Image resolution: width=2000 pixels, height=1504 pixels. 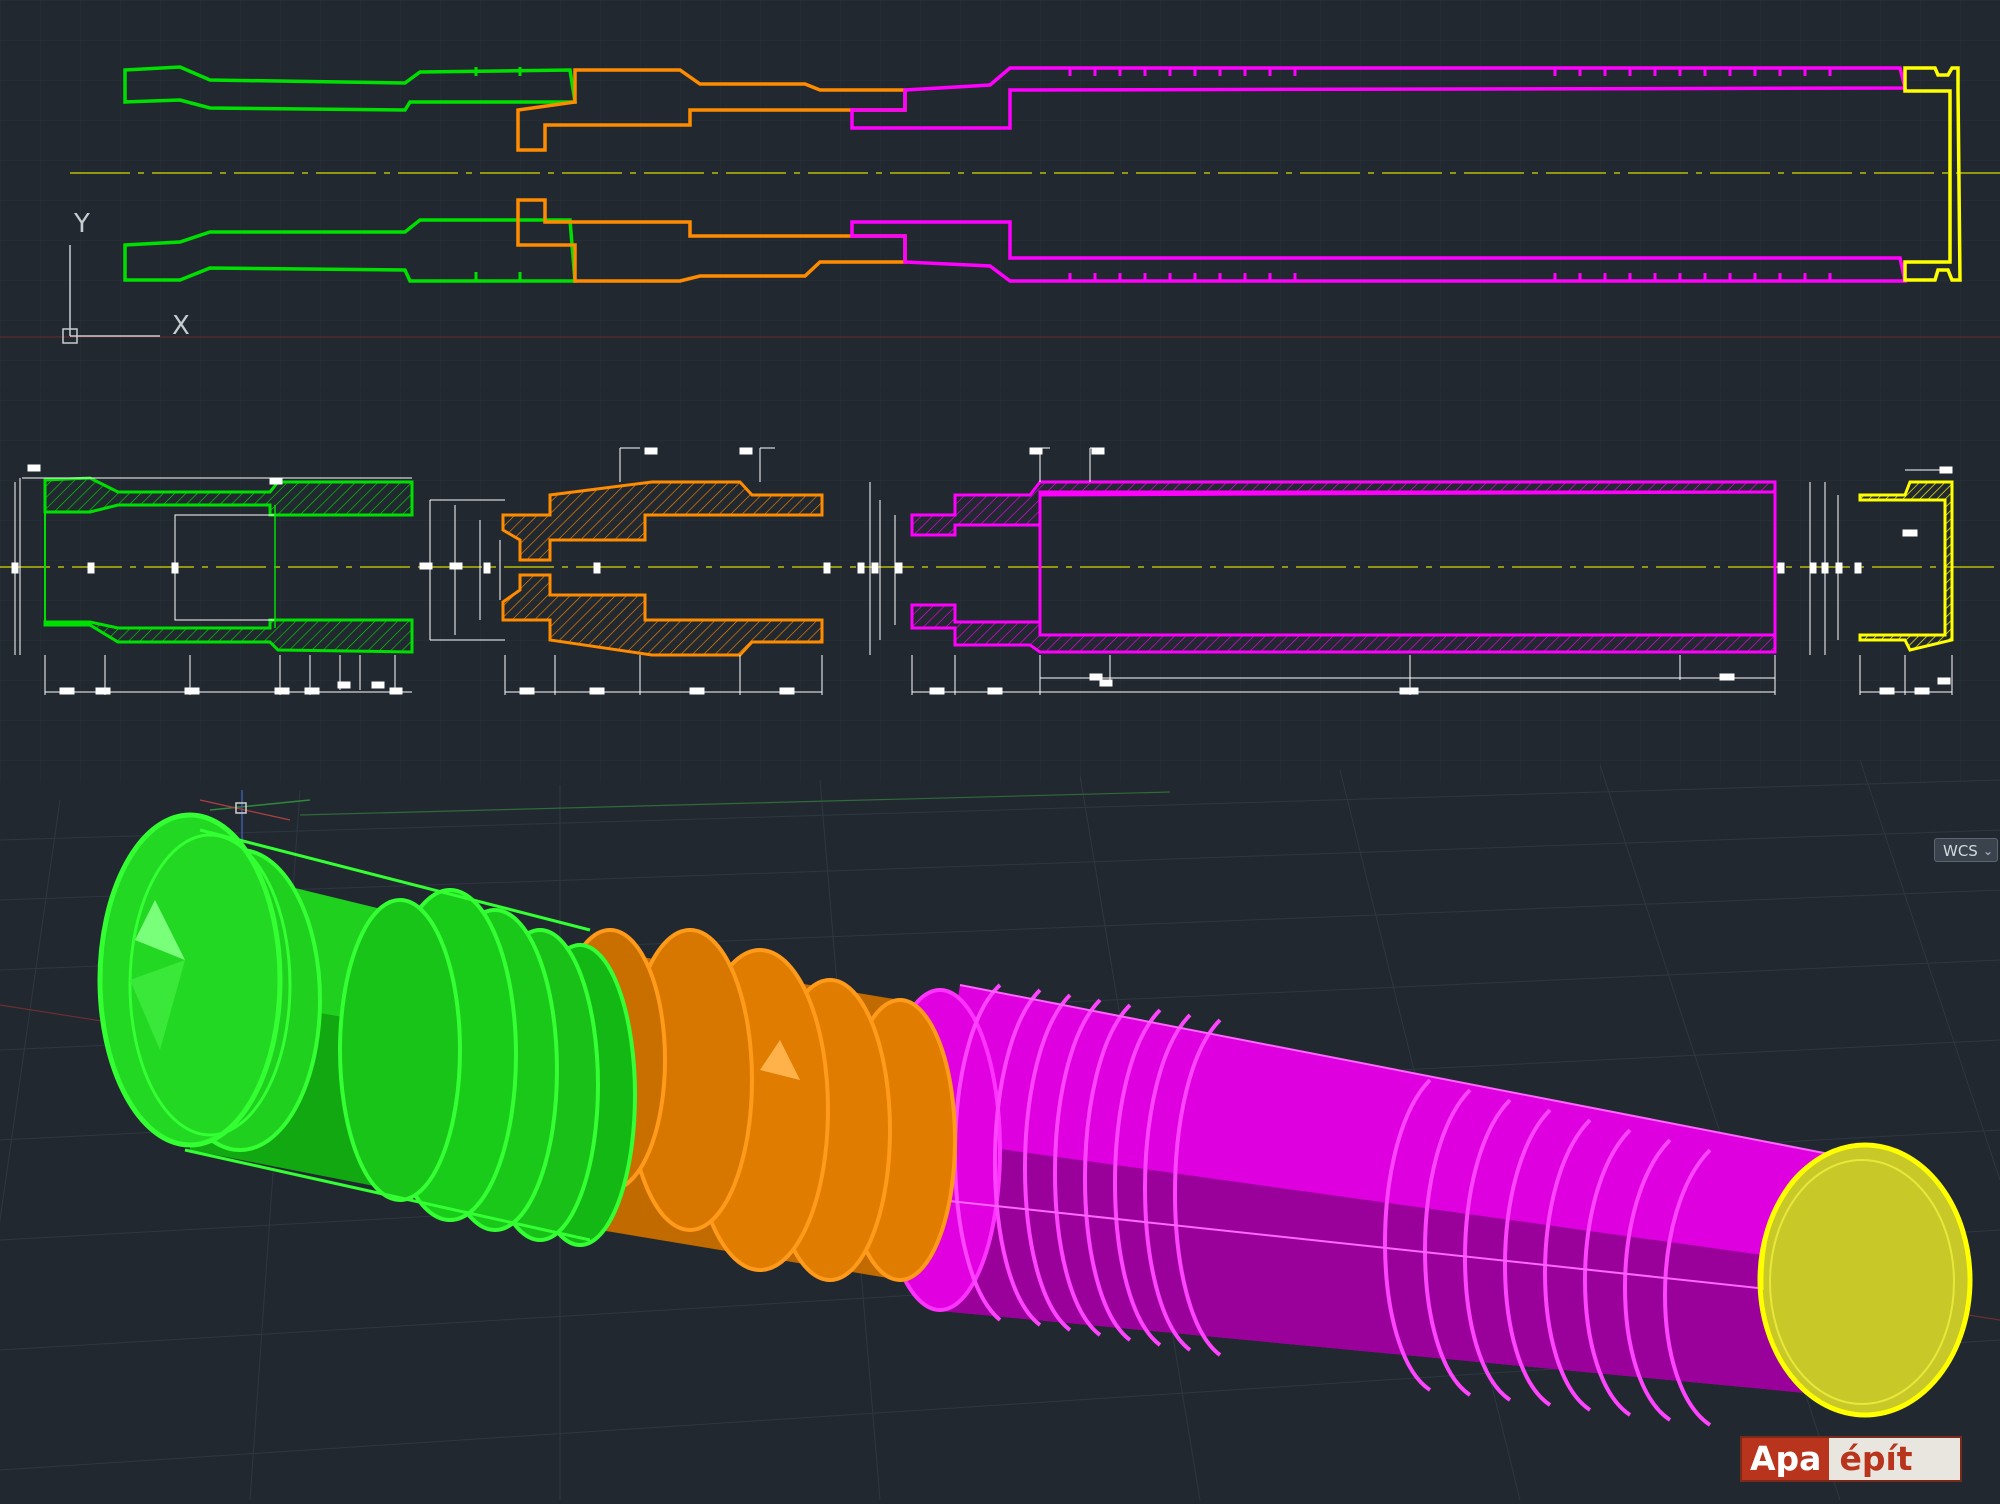 I want to click on watermark-part1: Apa, so click(x=1786, y=1459).